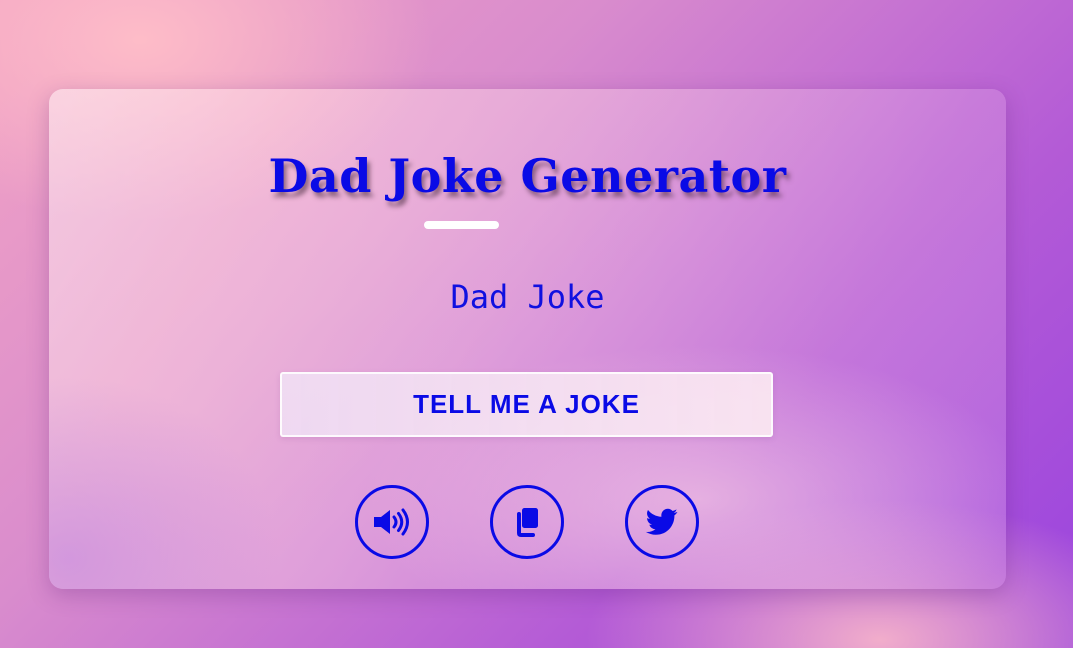 This screenshot has width=1073, height=648. I want to click on joke-text: Dad Joke, so click(527, 297).